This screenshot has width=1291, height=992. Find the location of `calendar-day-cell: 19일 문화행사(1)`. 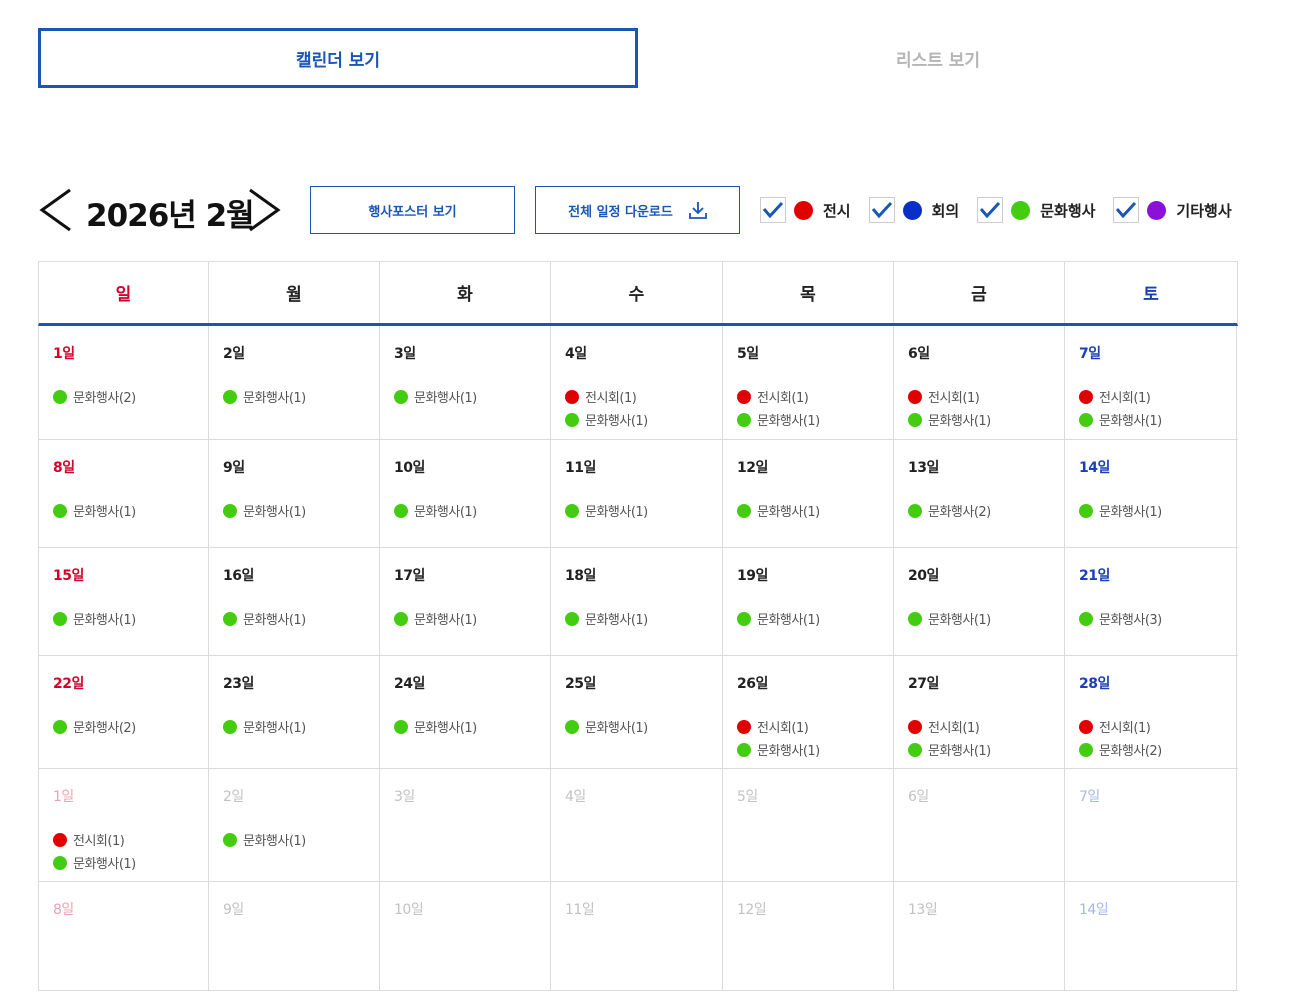

calendar-day-cell: 19일 문화행사(1) is located at coordinates (808, 601).